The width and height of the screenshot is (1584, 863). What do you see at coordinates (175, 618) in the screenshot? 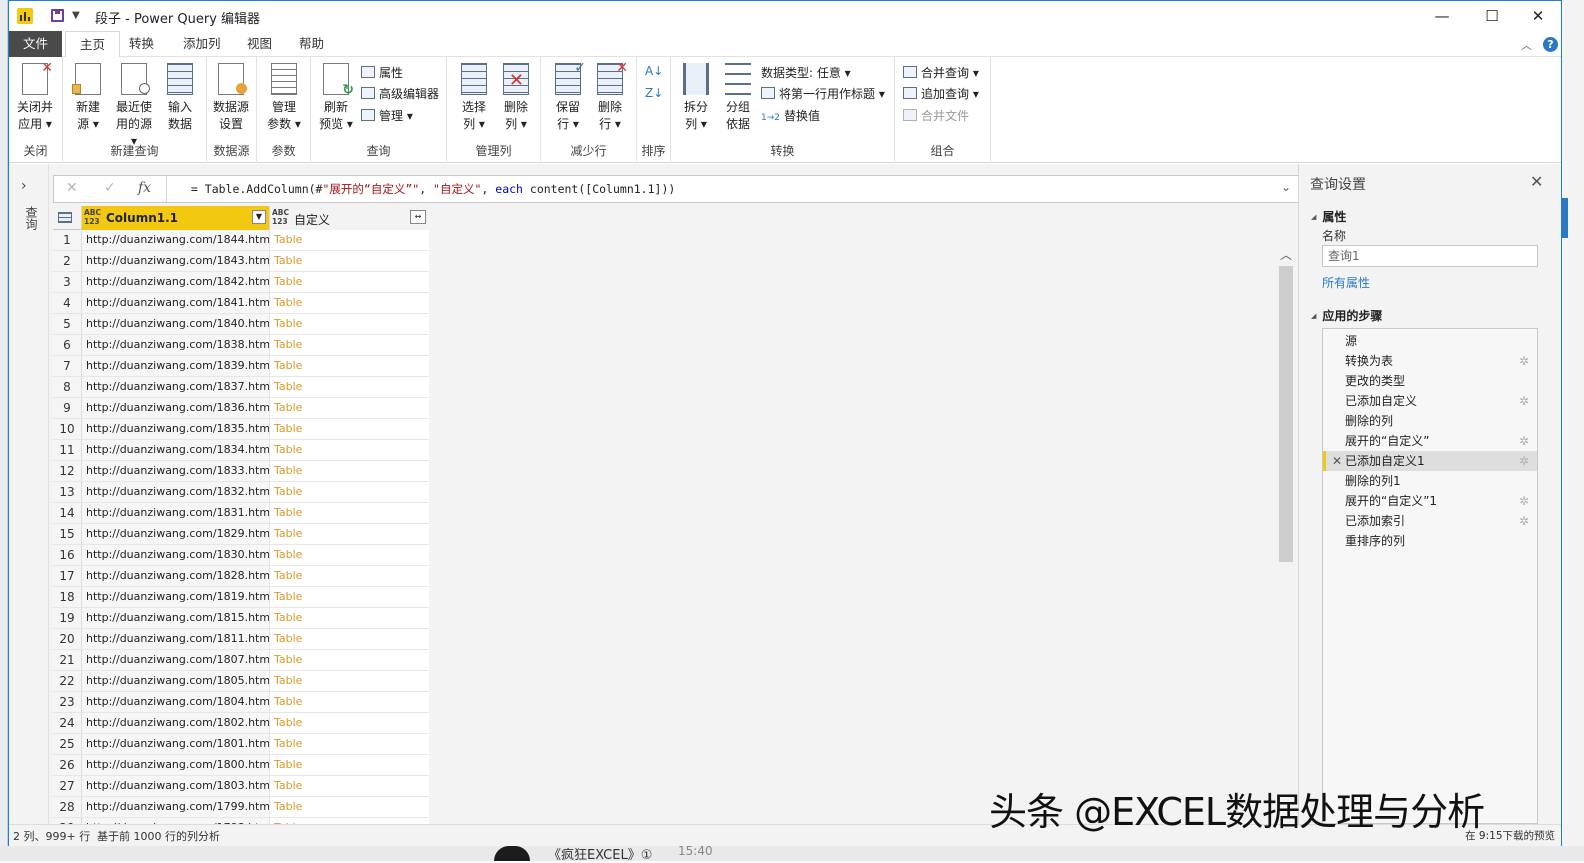
I see `cell-url: http://duanziwang.com/1815.html` at bounding box center [175, 618].